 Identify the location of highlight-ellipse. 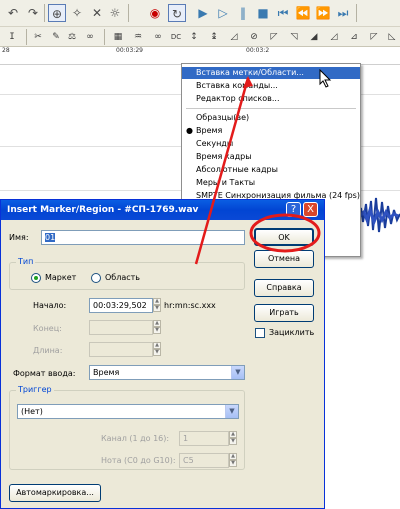
(285, 233).